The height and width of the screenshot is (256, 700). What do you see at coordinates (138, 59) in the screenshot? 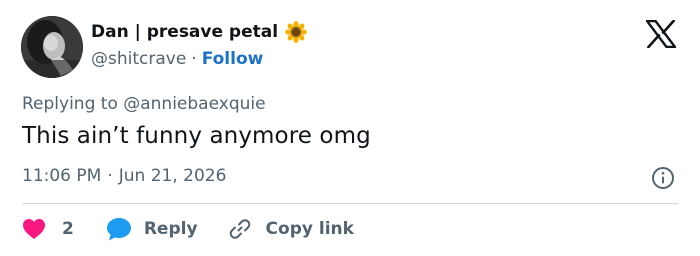
I see `author-handle: @shitcrave` at bounding box center [138, 59].